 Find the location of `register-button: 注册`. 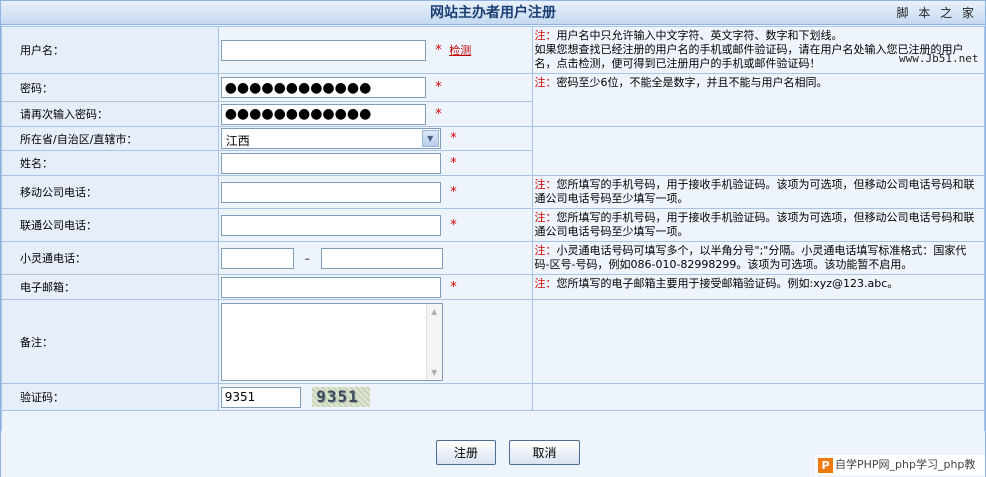

register-button: 注册 is located at coordinates (466, 452).